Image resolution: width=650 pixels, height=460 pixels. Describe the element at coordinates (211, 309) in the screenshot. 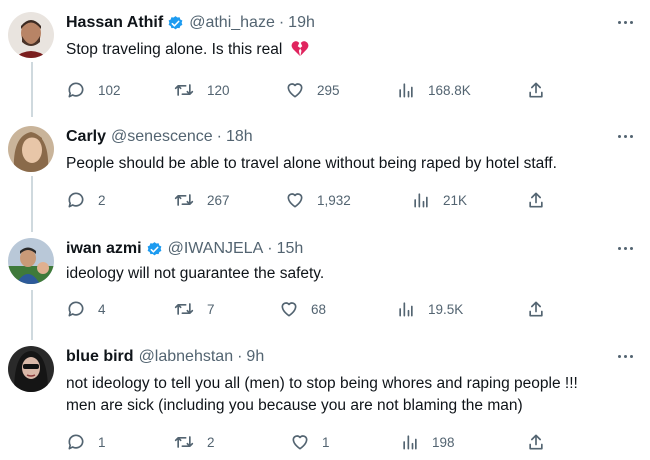

I see `retweet-count: 7` at that location.